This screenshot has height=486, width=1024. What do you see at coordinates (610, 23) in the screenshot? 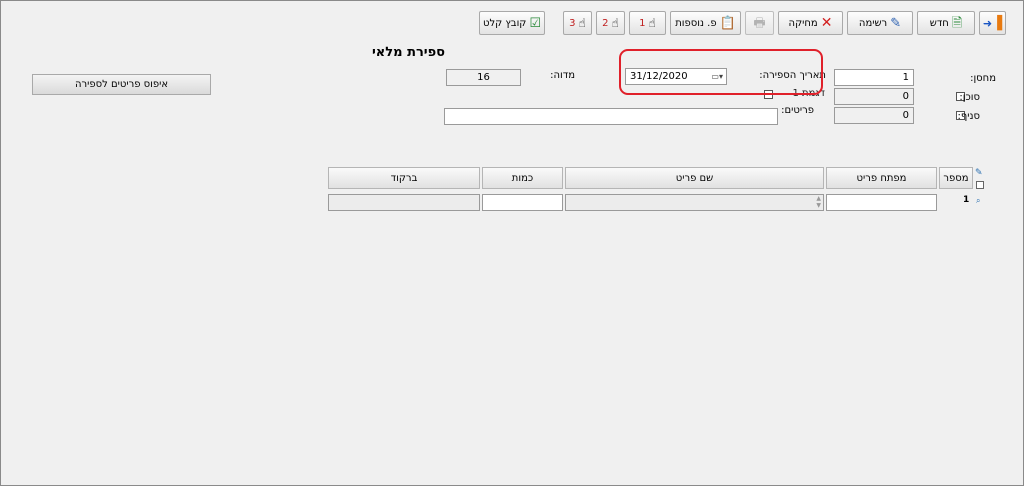
I see `hand-2-button: ☝ 2` at bounding box center [610, 23].